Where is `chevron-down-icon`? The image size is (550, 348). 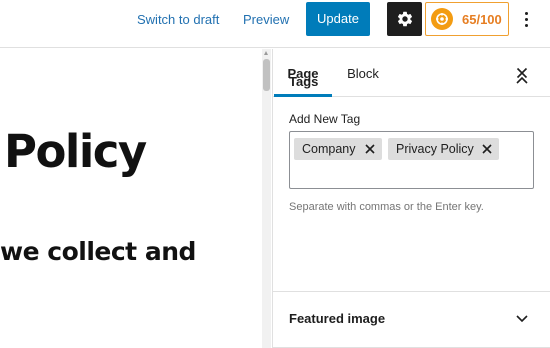 chevron-down-icon is located at coordinates (522, 319).